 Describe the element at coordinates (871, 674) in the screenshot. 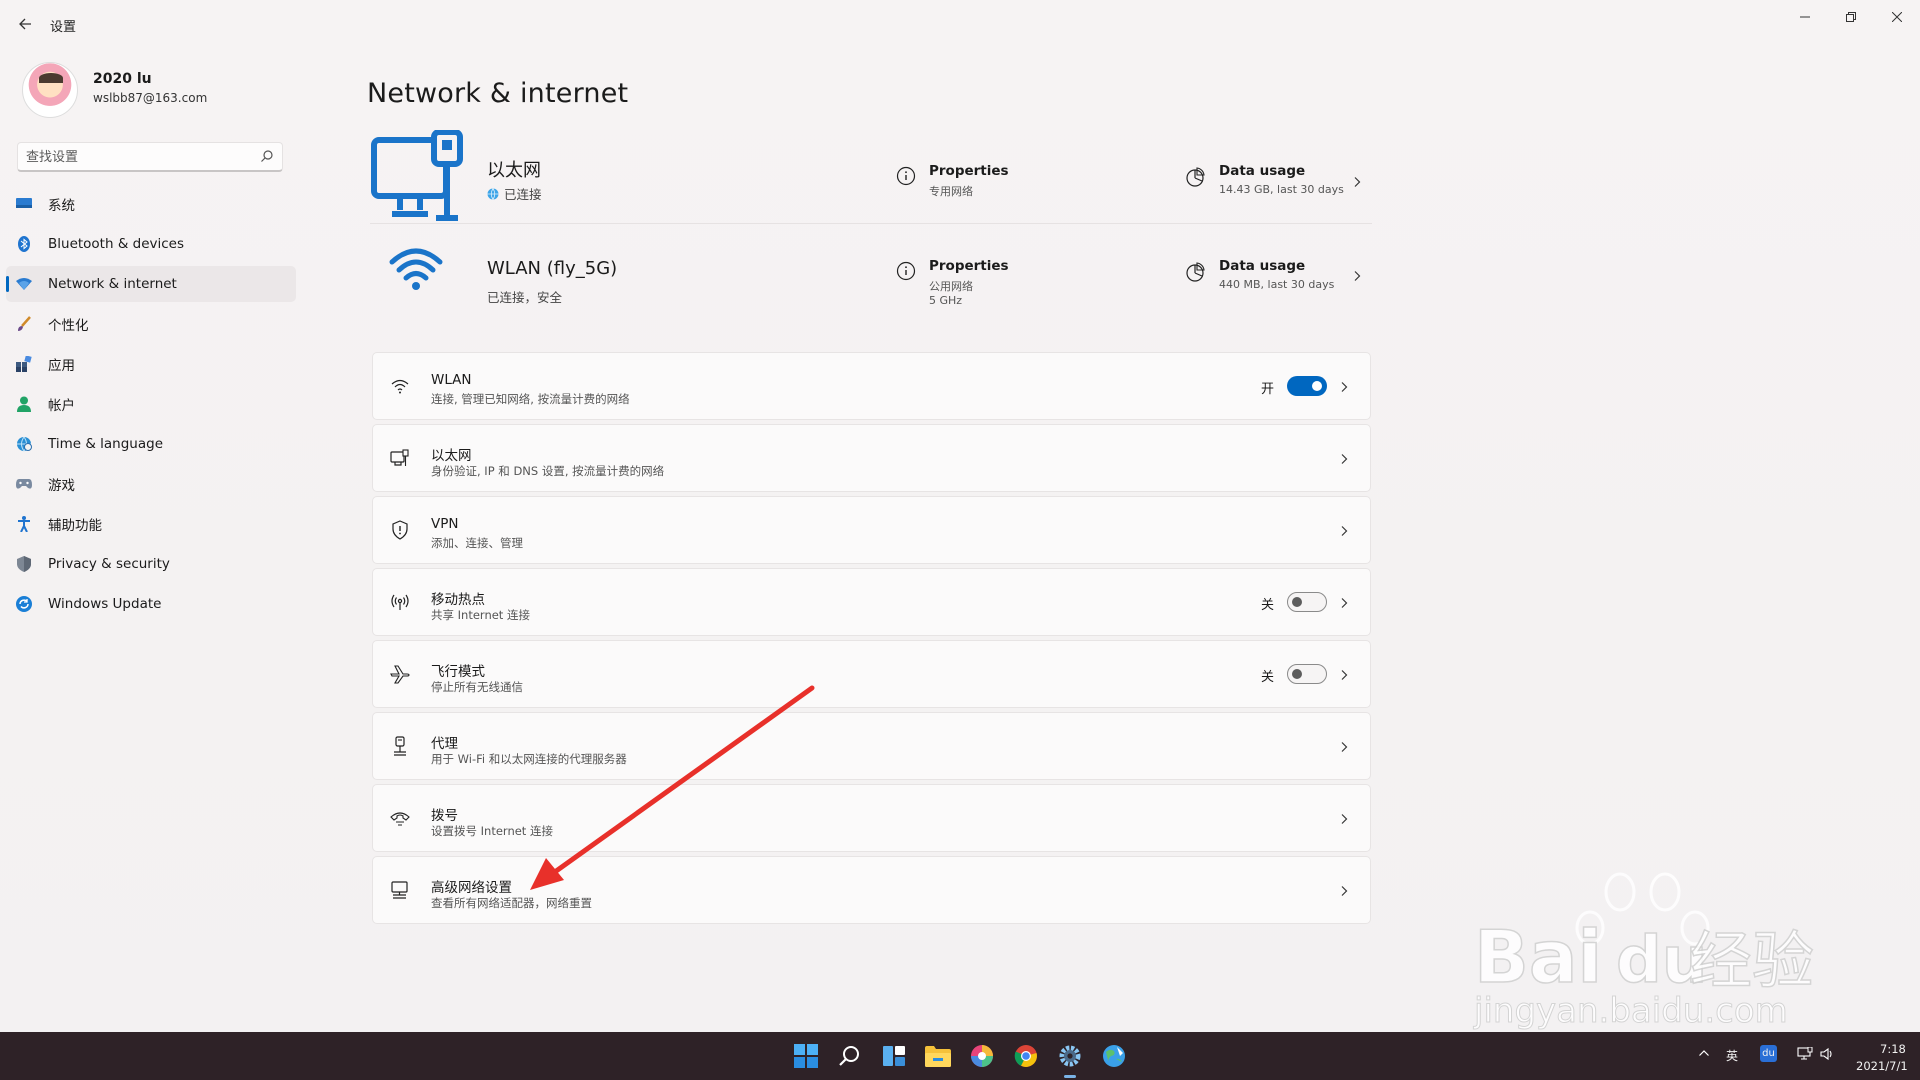

I see `settings-row-airplane-mode: 飞行模式 停止所有无线通信 关` at that location.